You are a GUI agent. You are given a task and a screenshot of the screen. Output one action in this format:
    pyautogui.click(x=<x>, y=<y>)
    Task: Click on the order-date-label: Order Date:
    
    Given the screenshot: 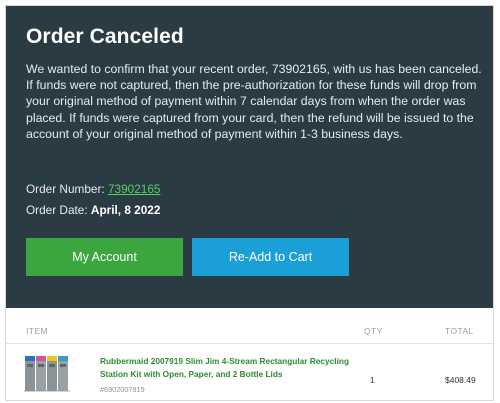 What is the action you would take?
    pyautogui.click(x=57, y=210)
    